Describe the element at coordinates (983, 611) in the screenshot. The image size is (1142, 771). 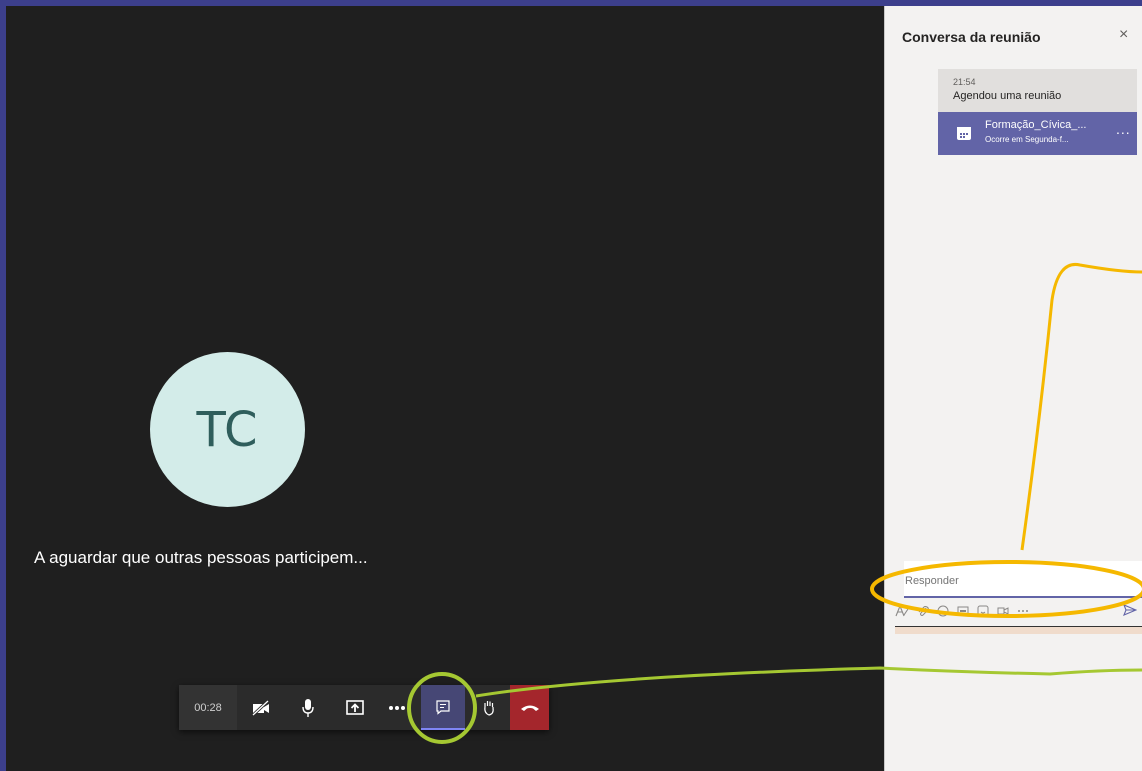
I see `sticker-icon` at that location.